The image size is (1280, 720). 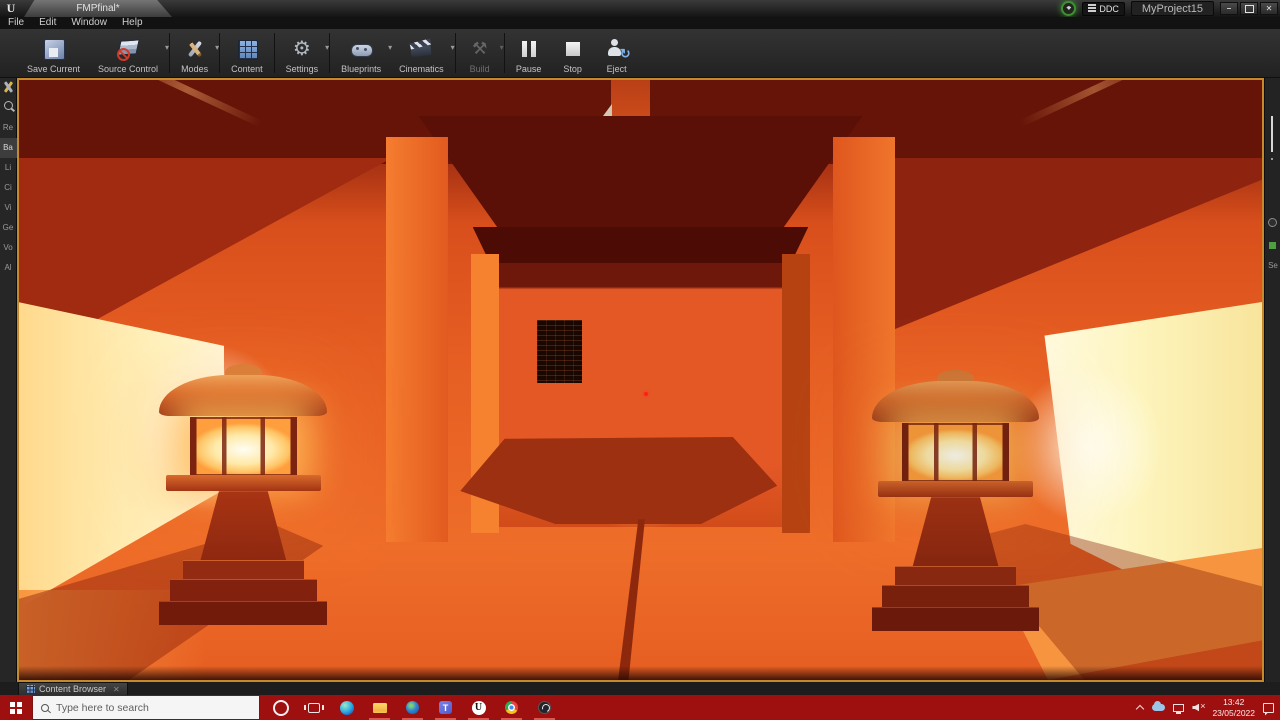 I want to click on pause-button: Pause, so click(x=529, y=53).